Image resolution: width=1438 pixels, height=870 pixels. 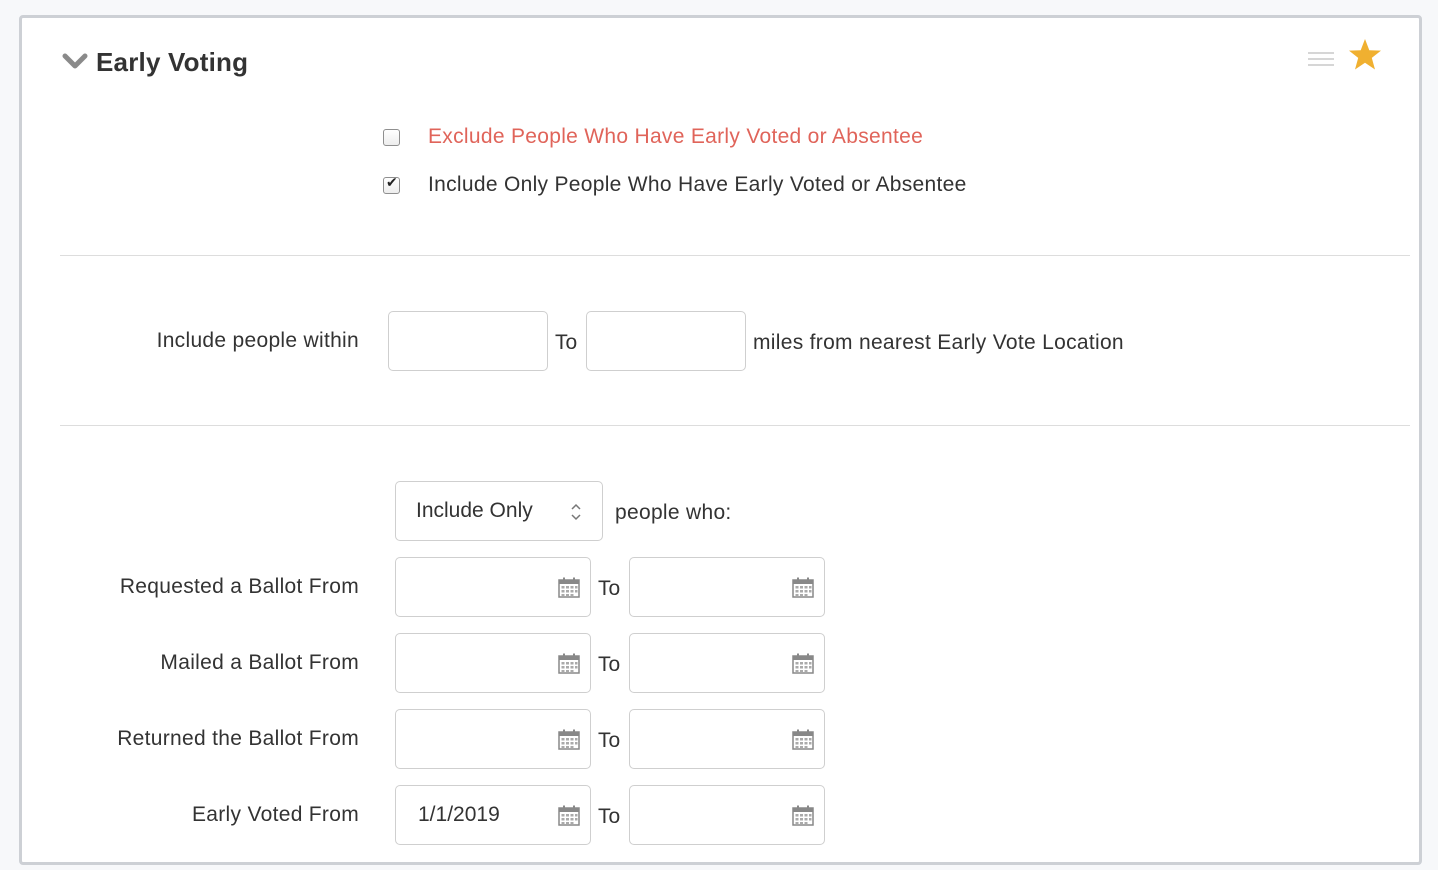 I want to click on mailed-ballot-to-date-input, so click(x=727, y=663).